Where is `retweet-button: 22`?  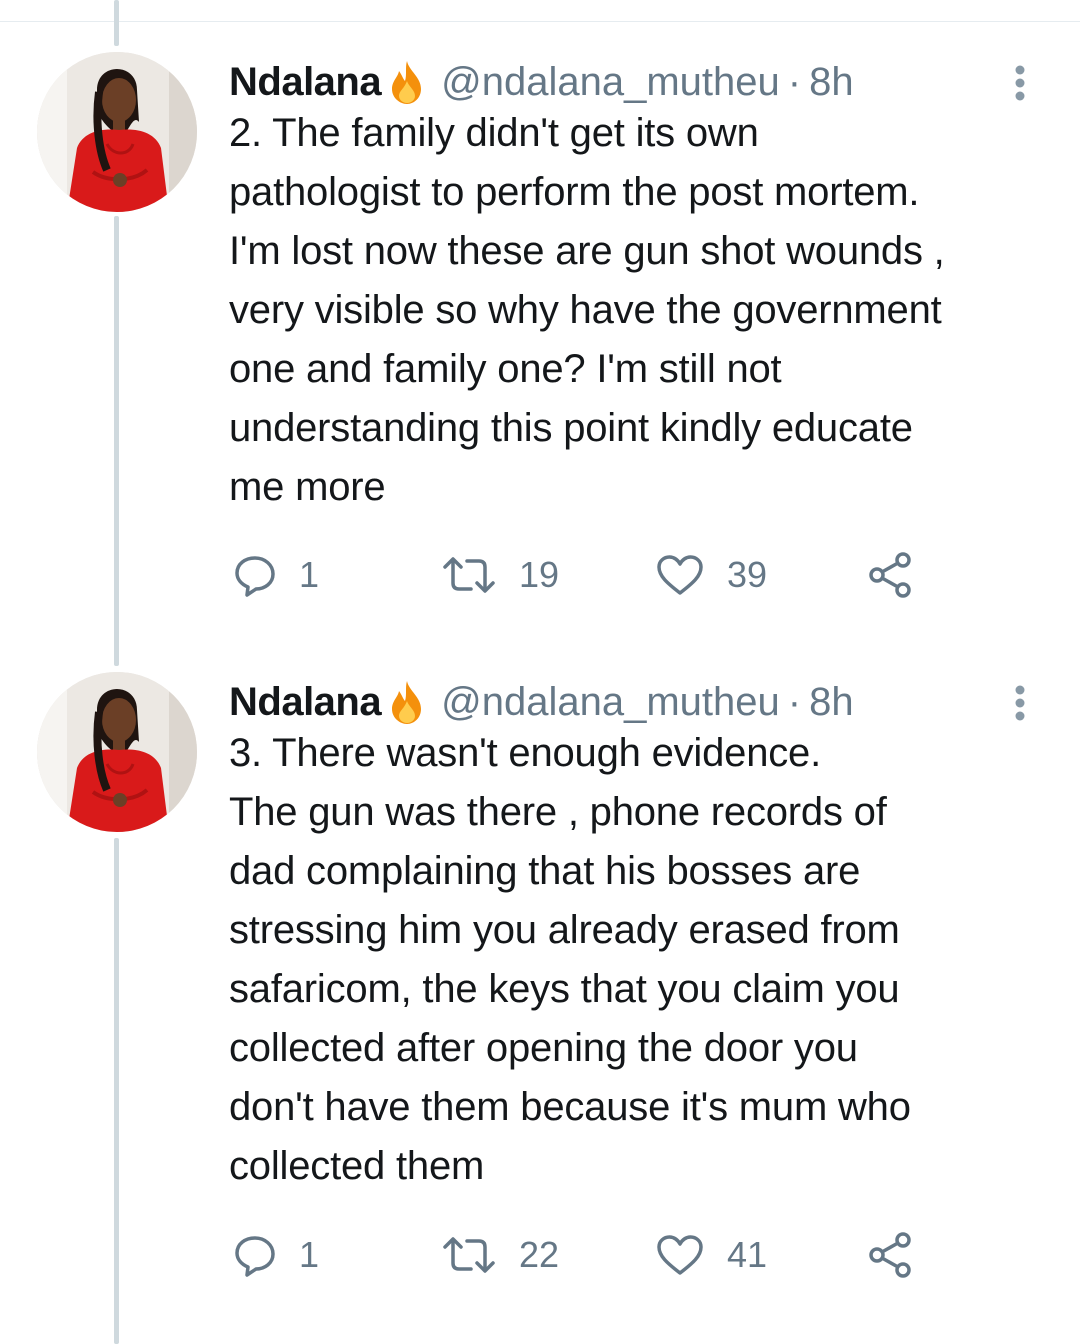 retweet-button: 22 is located at coordinates (500, 1255).